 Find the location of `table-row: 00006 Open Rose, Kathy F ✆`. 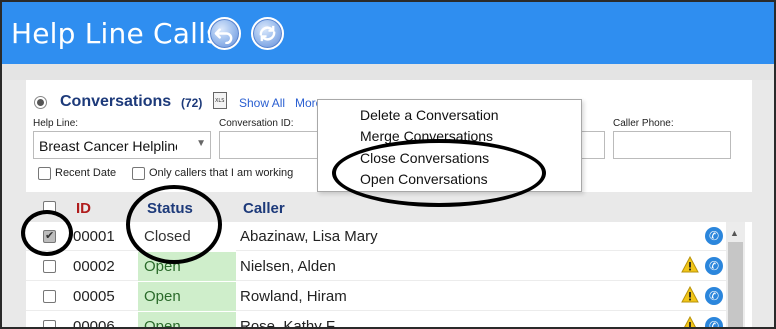

table-row: 00006 Open Rose, Kathy F ✆ is located at coordinates (376, 319).